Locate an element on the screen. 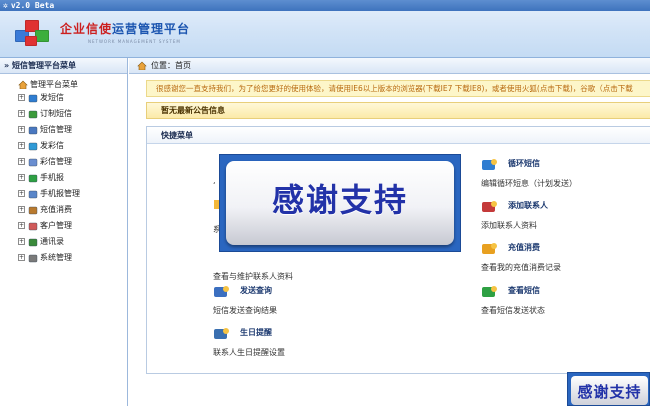 The height and width of the screenshot is (406, 650). contacts-icon is located at coordinates (33, 242).